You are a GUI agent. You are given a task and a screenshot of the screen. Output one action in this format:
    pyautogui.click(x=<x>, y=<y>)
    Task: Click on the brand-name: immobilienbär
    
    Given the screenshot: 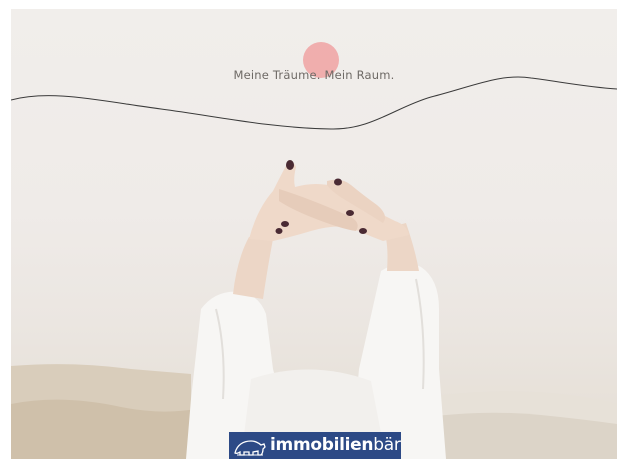 What is the action you would take?
    pyautogui.click(x=335, y=445)
    